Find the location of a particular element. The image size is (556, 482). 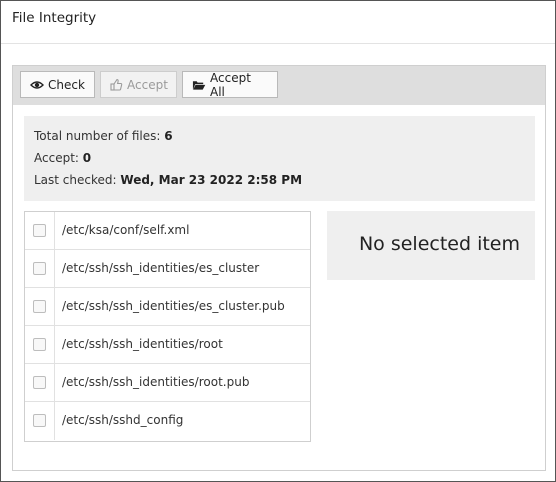

file-path: /etc/ssh/ssh_identities/es_cluster.pub is located at coordinates (173, 306).